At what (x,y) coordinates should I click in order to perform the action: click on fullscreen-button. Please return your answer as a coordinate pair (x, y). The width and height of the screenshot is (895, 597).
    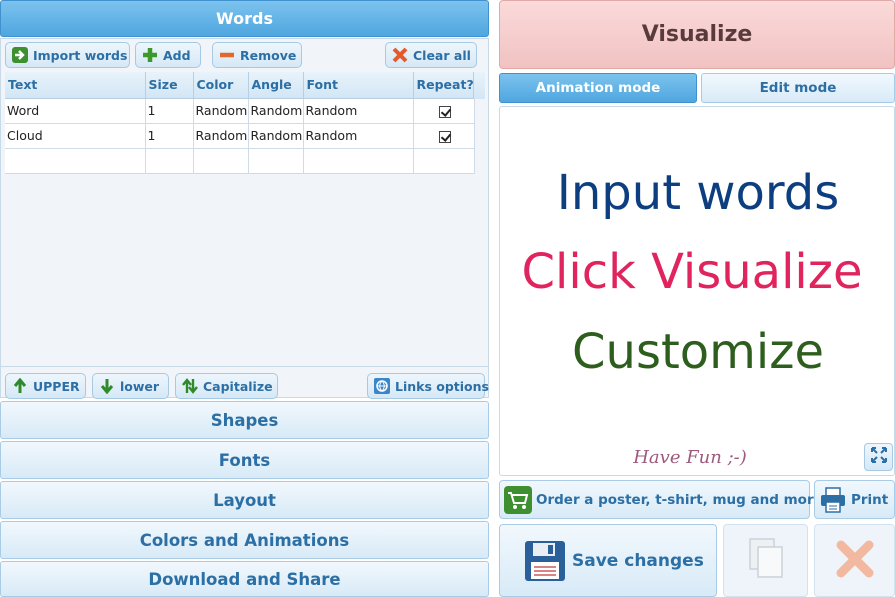
    Looking at the image, I should click on (878, 457).